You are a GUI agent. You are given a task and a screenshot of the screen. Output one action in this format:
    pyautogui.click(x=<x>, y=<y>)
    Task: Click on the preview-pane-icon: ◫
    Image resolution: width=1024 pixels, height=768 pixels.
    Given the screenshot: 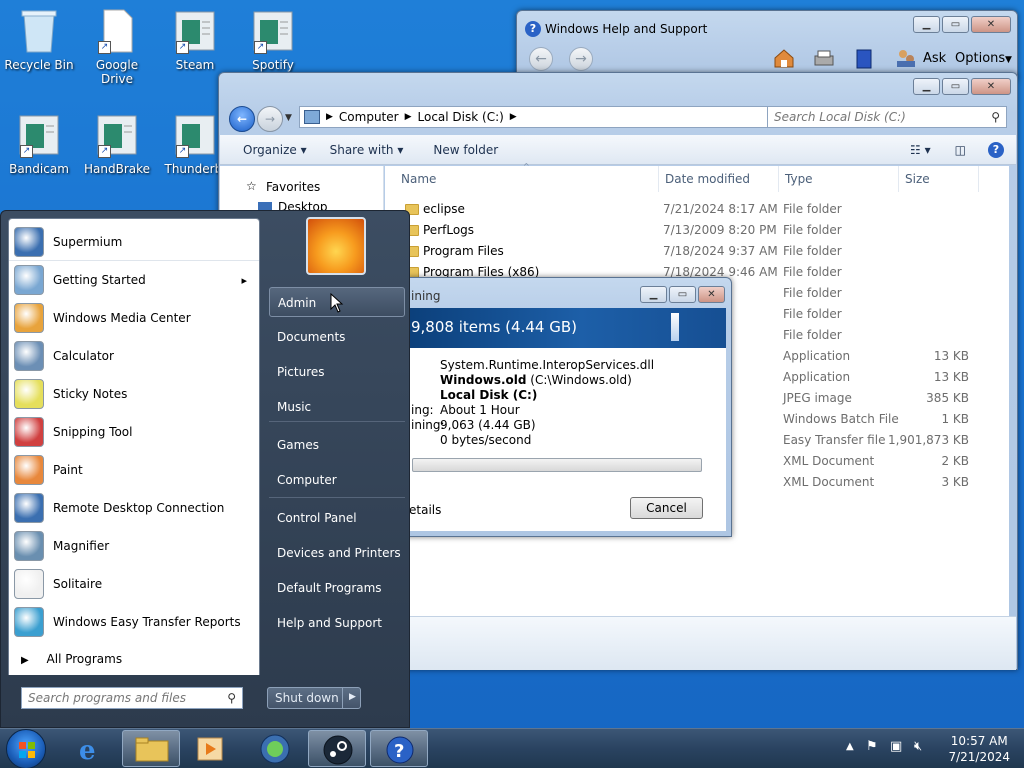 What is the action you would take?
    pyautogui.click(x=960, y=150)
    